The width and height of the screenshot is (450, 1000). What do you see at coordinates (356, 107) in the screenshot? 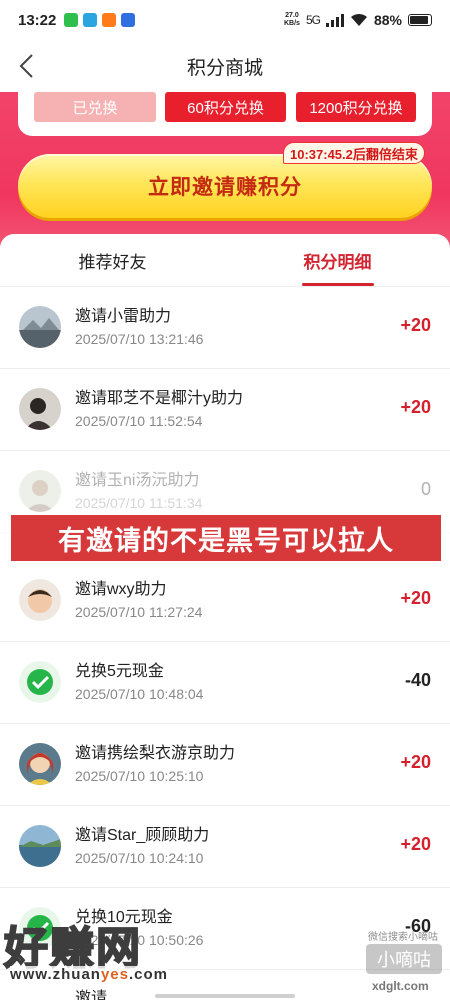
I see `exchange-1200-points-button: 1200积分兑换` at bounding box center [356, 107].